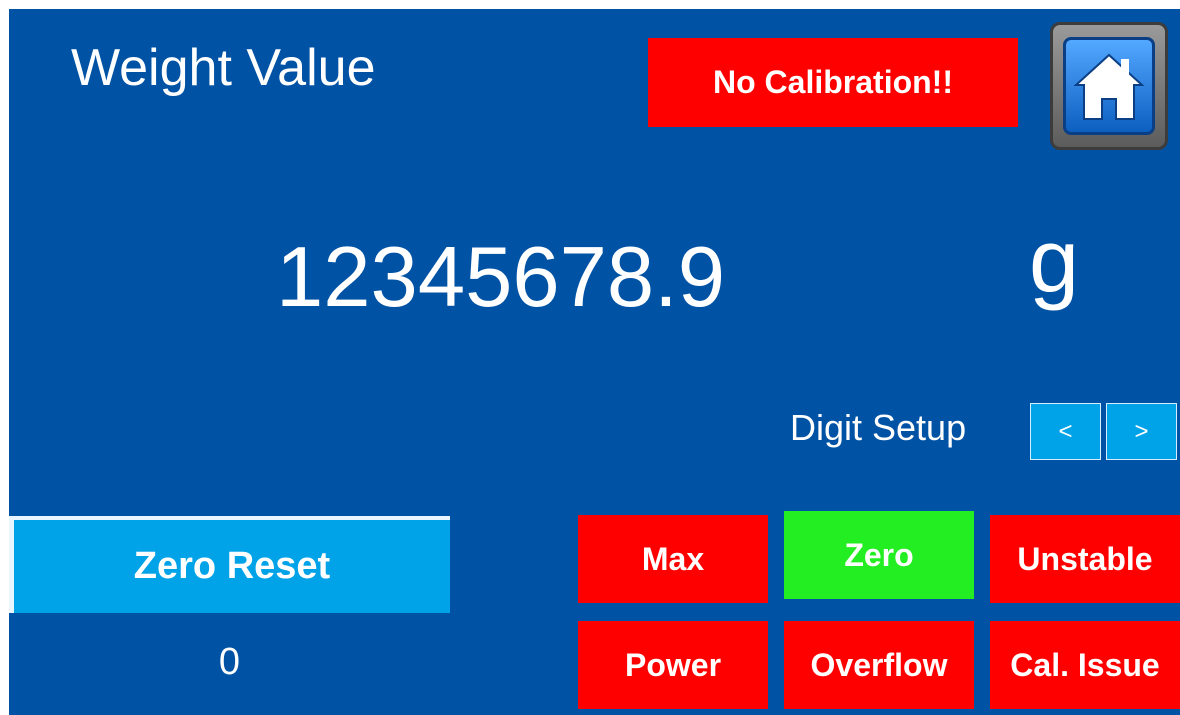 The width and height of the screenshot is (1180, 715). I want to click on page-title: Weight Value, so click(223, 68).